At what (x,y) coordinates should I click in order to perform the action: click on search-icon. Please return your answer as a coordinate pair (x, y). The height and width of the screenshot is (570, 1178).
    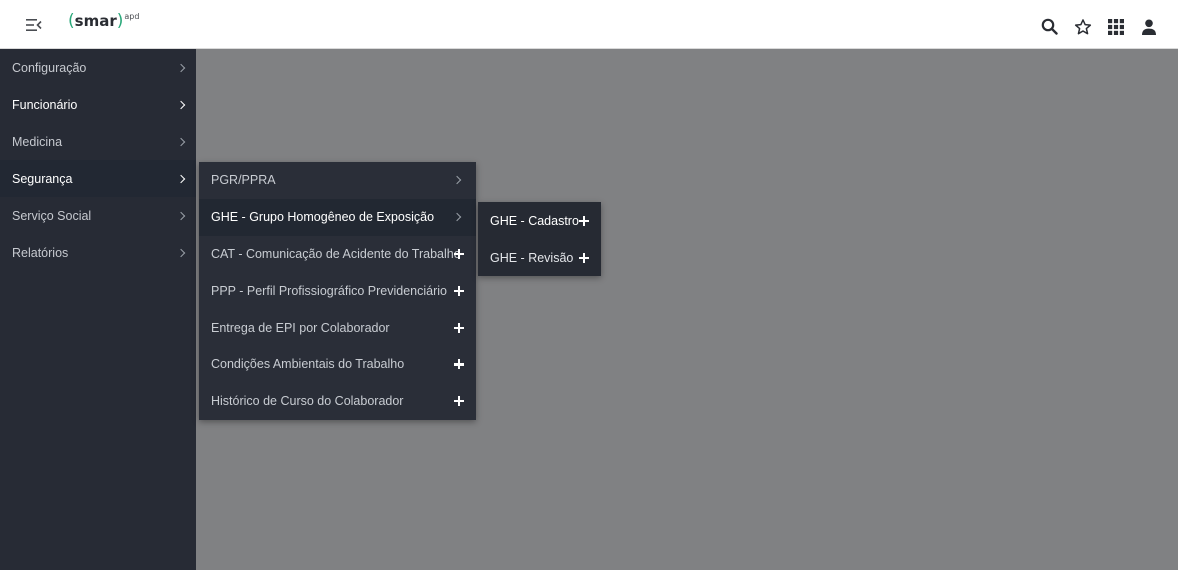
    Looking at the image, I should click on (1049, 26).